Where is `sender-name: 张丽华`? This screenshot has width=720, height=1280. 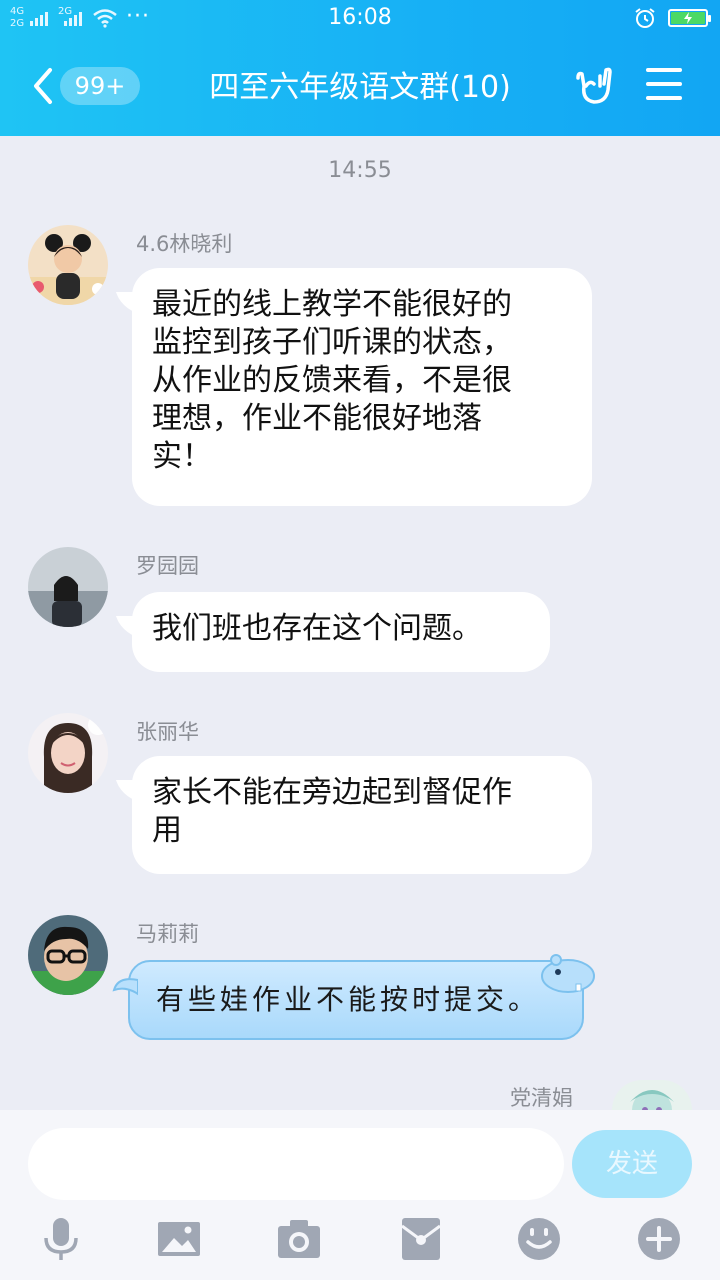 sender-name: 张丽华 is located at coordinates (167, 732).